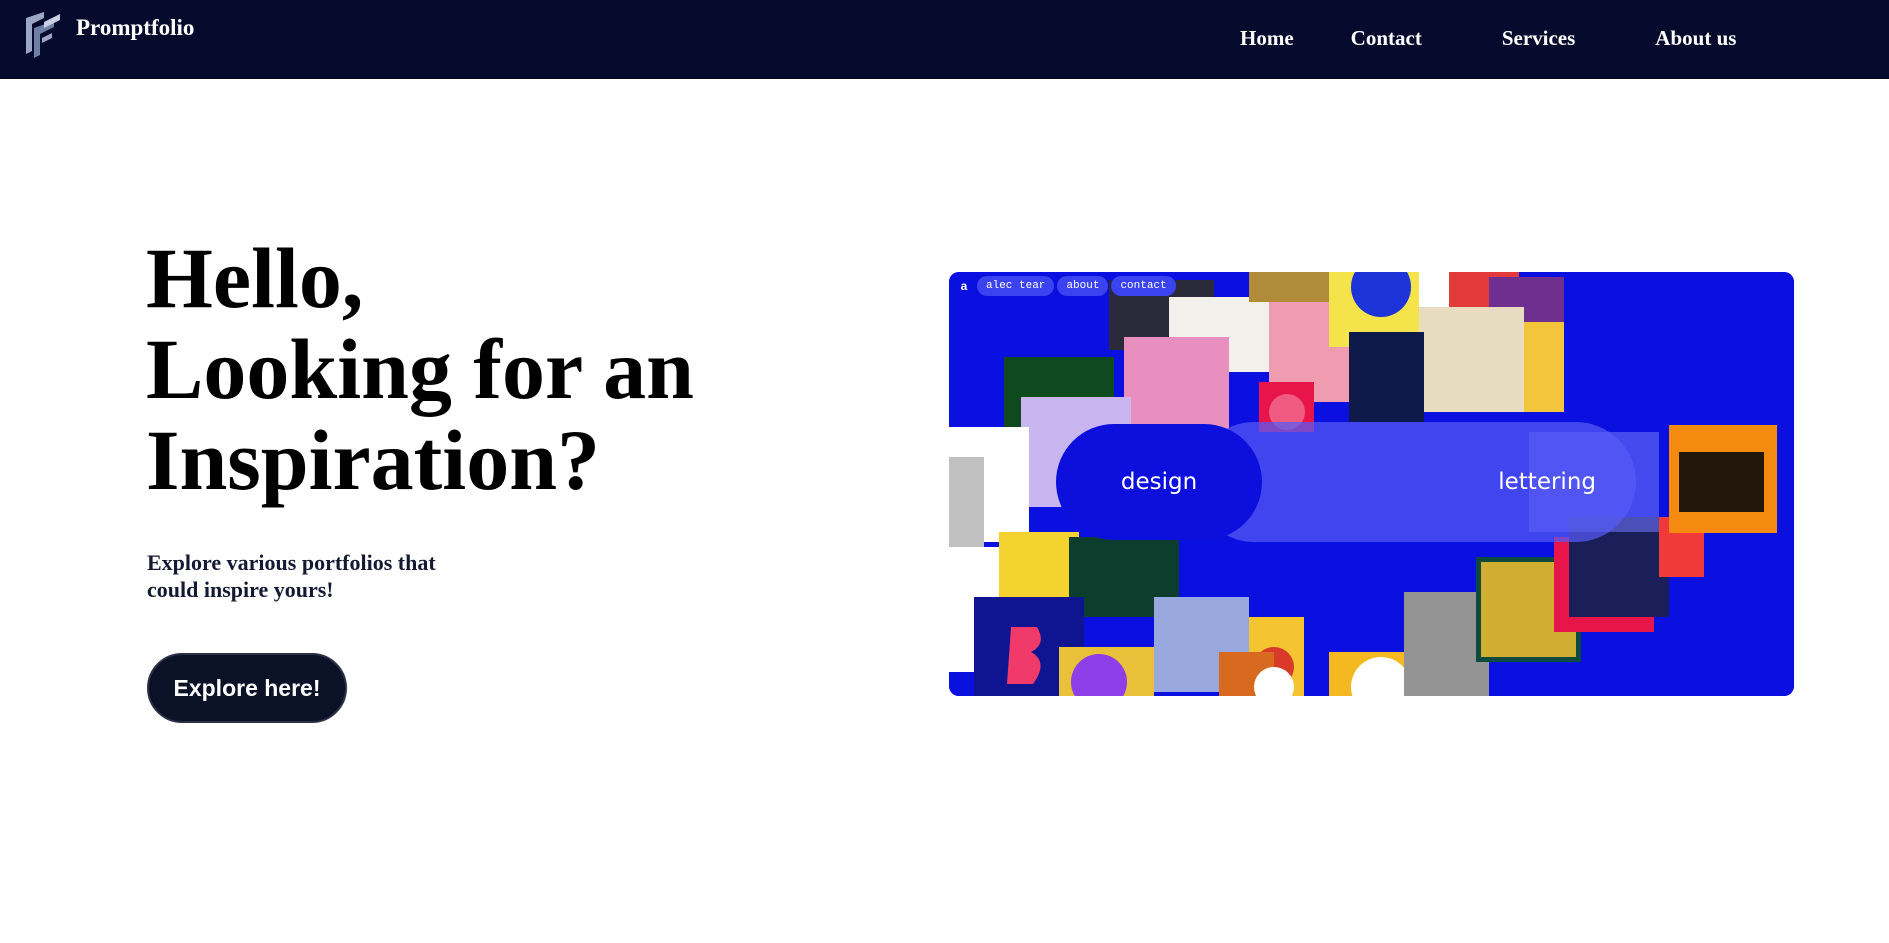 The width and height of the screenshot is (1889, 943). I want to click on mini-nav: a alec tear about contact, so click(1067, 286).